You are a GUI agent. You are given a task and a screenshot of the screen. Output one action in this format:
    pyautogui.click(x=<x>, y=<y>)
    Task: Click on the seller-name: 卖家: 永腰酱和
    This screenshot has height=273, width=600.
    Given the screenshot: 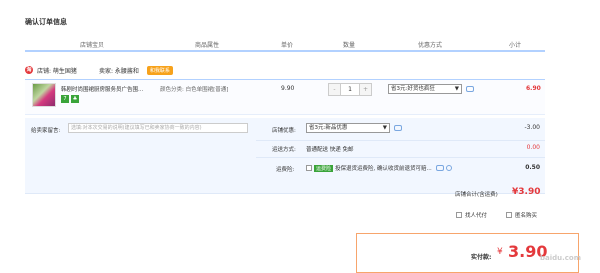 What is the action you would take?
    pyautogui.click(x=119, y=70)
    